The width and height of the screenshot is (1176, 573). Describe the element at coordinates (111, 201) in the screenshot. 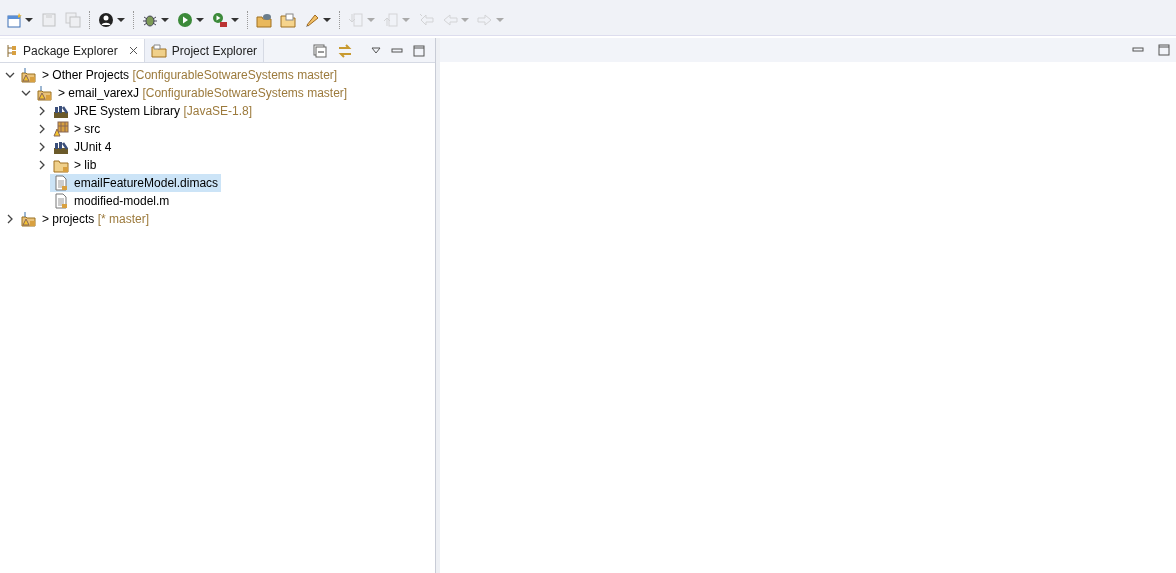

I see `tree-item: modified-model.m` at that location.